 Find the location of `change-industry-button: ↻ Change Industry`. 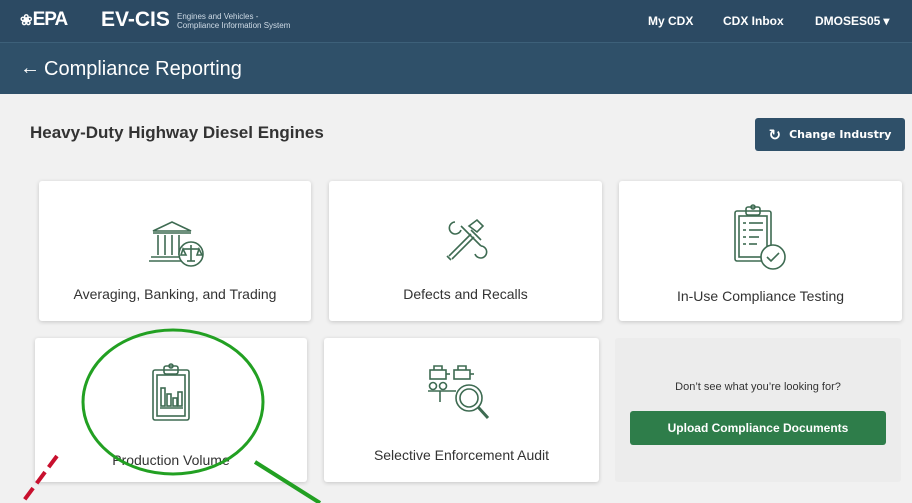

change-industry-button: ↻ Change Industry is located at coordinates (830, 134).